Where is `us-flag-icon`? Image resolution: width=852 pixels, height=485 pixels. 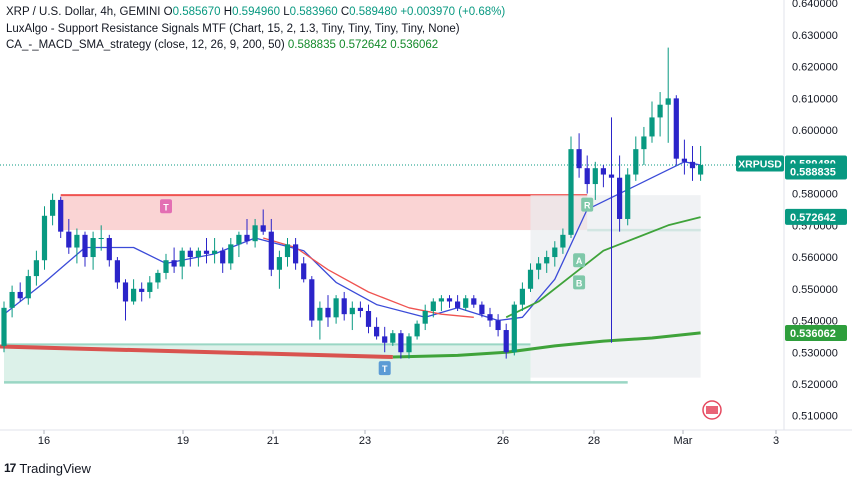 us-flag-icon is located at coordinates (712, 410).